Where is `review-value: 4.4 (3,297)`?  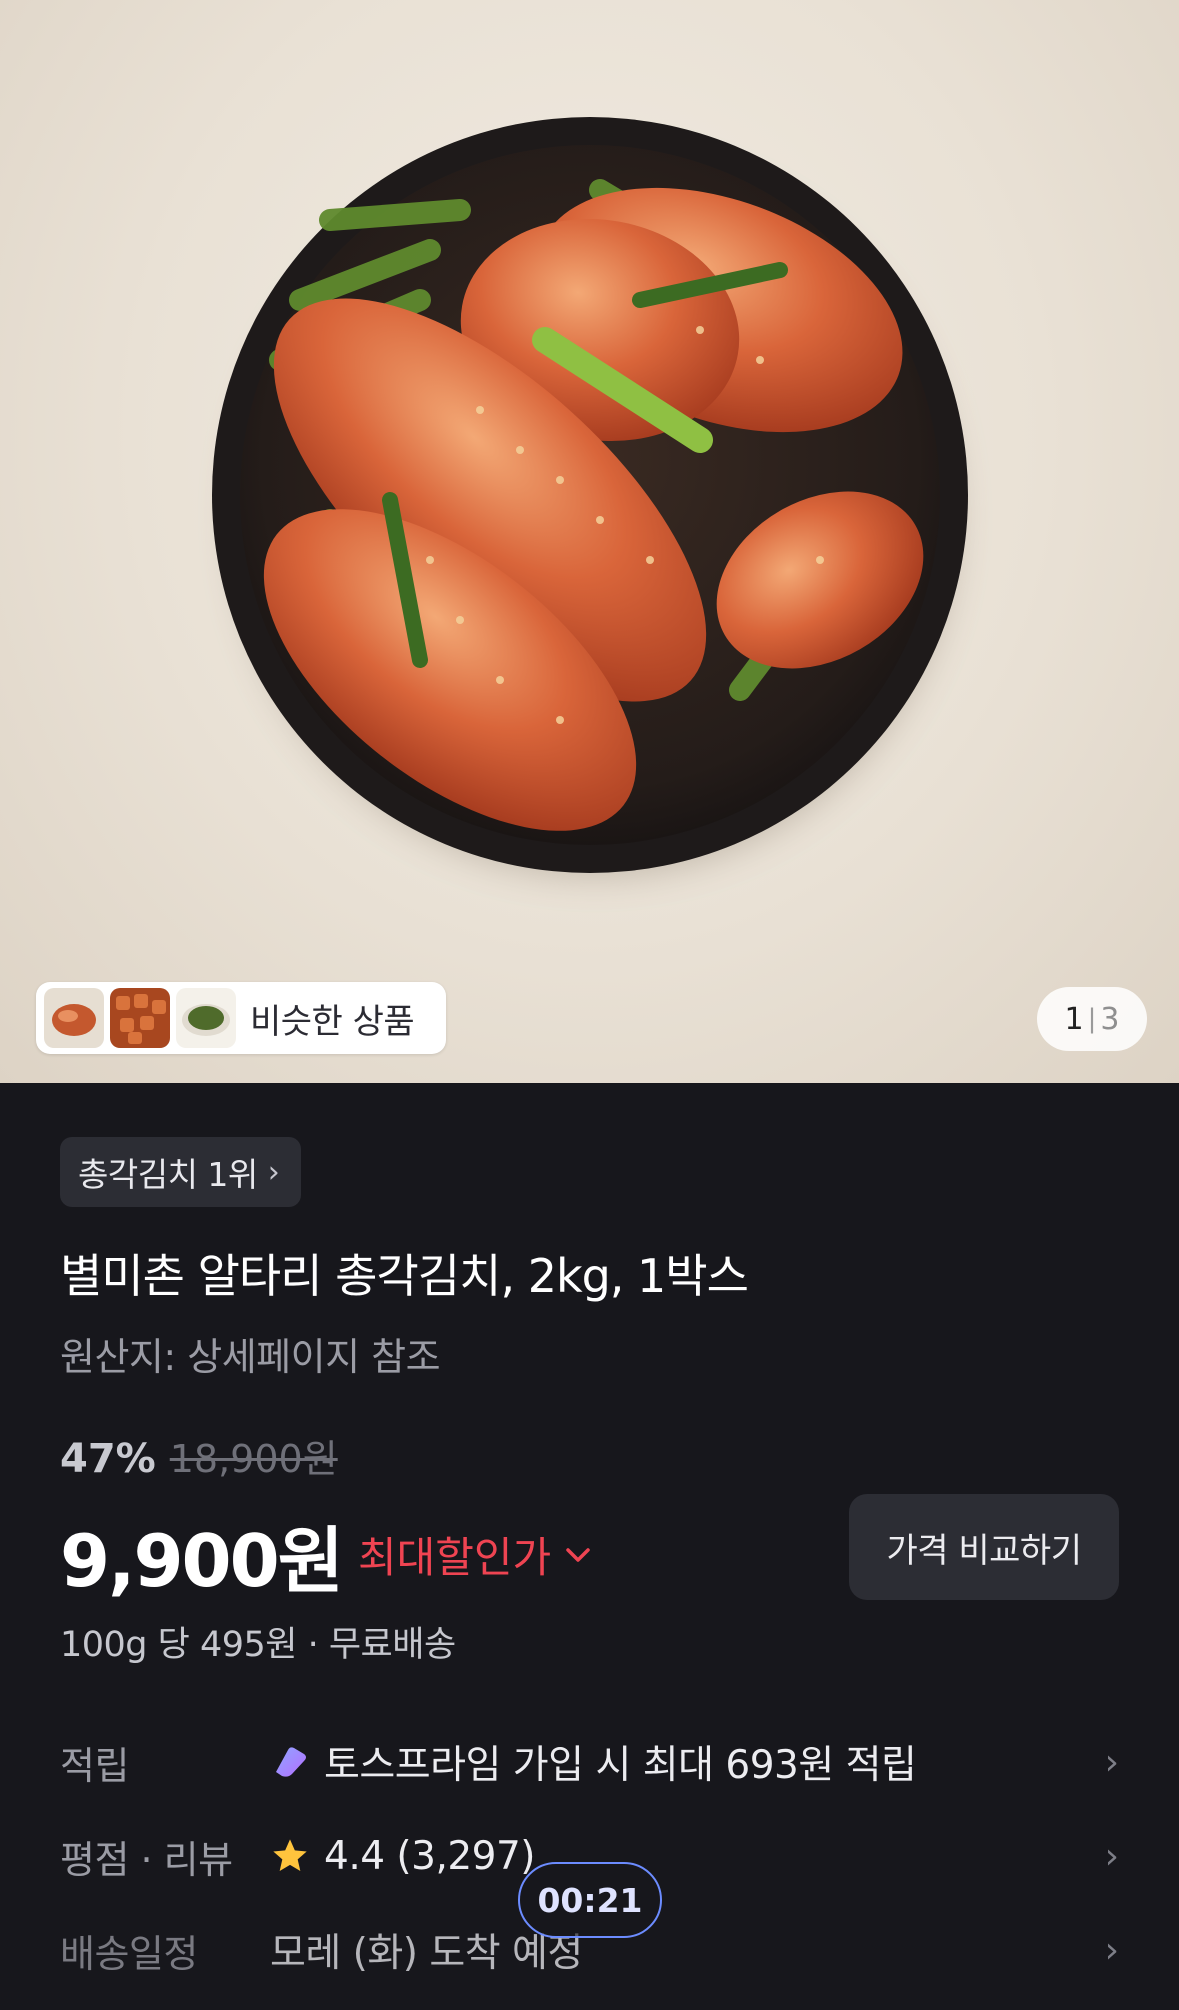
review-value: 4.4 (3,297) is located at coordinates (430, 1856).